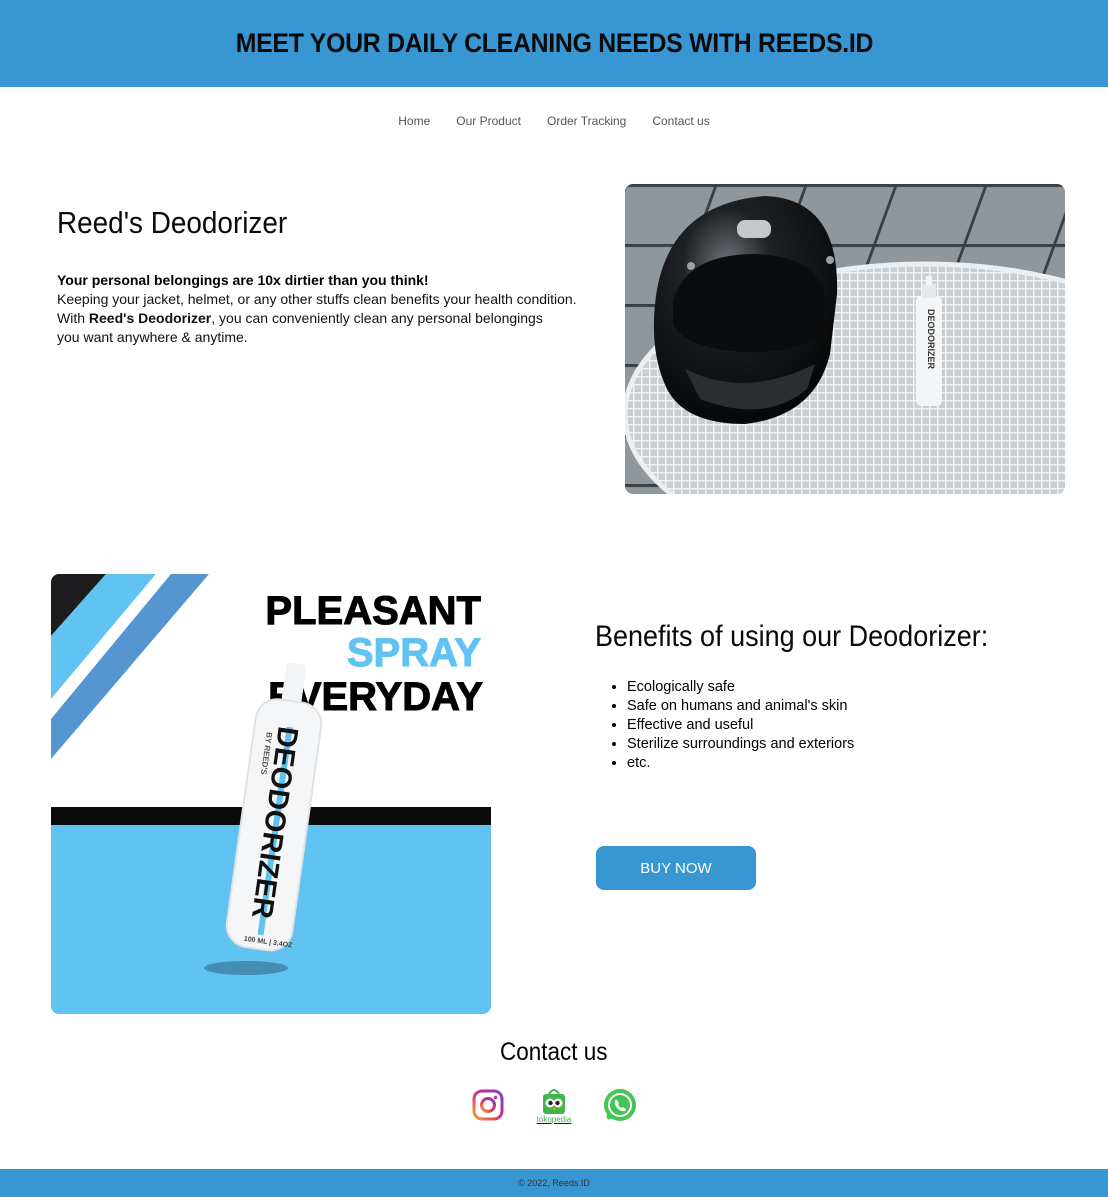  I want to click on list-item: etc., so click(851, 763).